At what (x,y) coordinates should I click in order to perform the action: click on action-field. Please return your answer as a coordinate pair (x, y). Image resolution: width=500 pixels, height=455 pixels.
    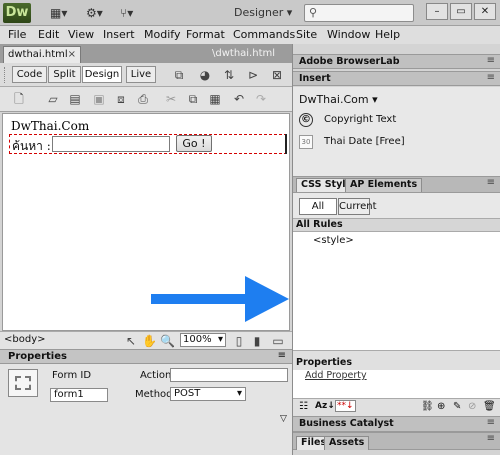
    Looking at the image, I should click on (229, 375).